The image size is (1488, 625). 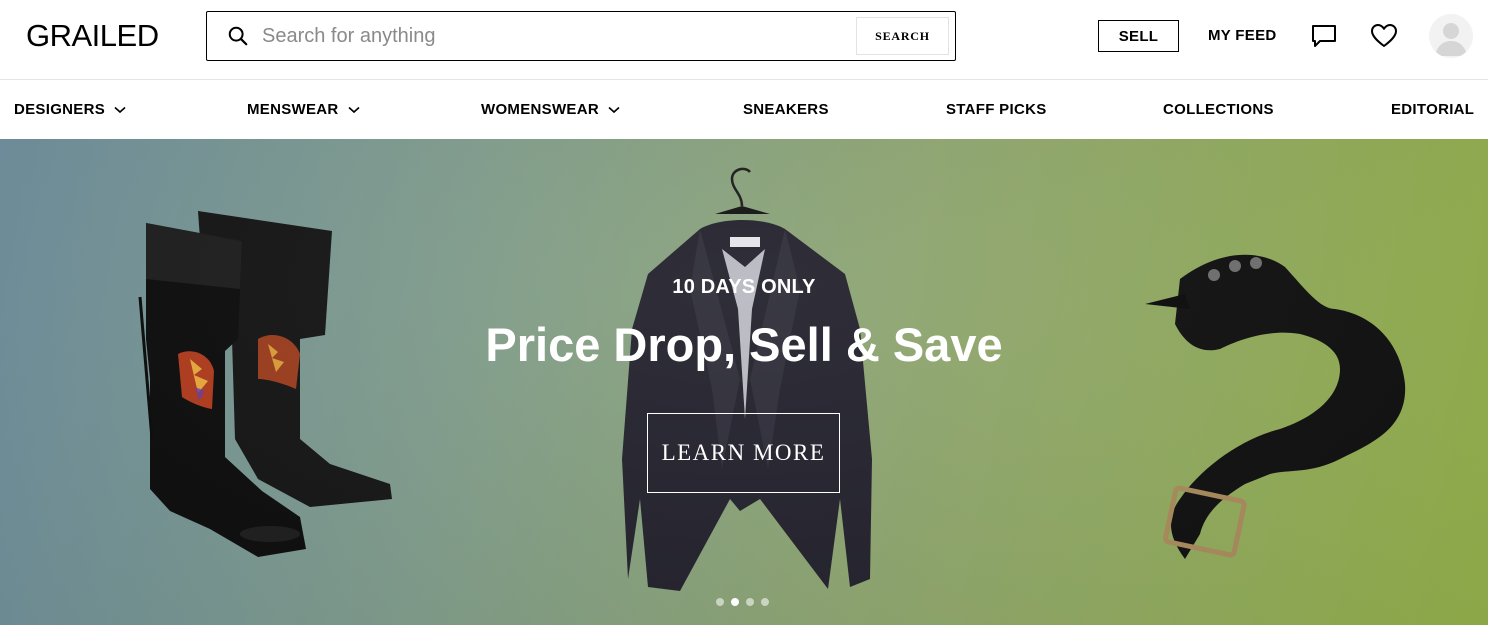 What do you see at coordinates (1275, 406) in the screenshot?
I see `belt-image` at bounding box center [1275, 406].